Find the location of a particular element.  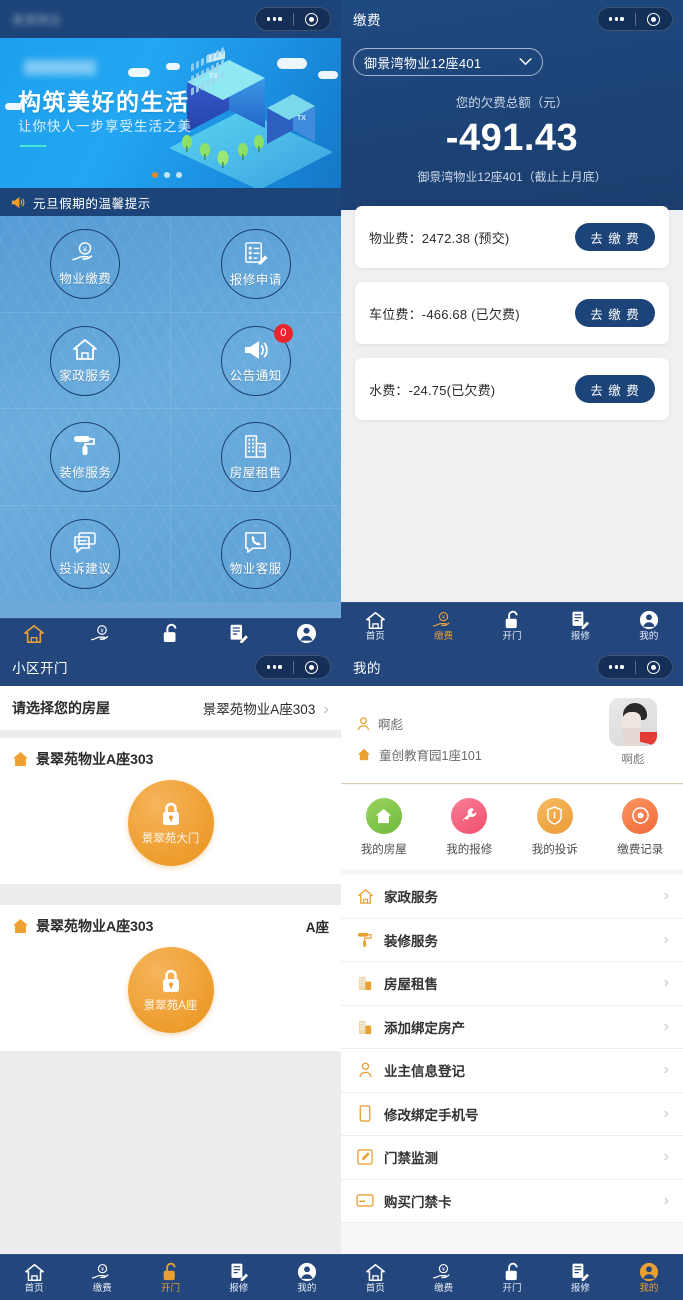

mine-quick-actions: 我的房屋 我的报修 我的投诉 缴费记录 is located at coordinates (512, 827).